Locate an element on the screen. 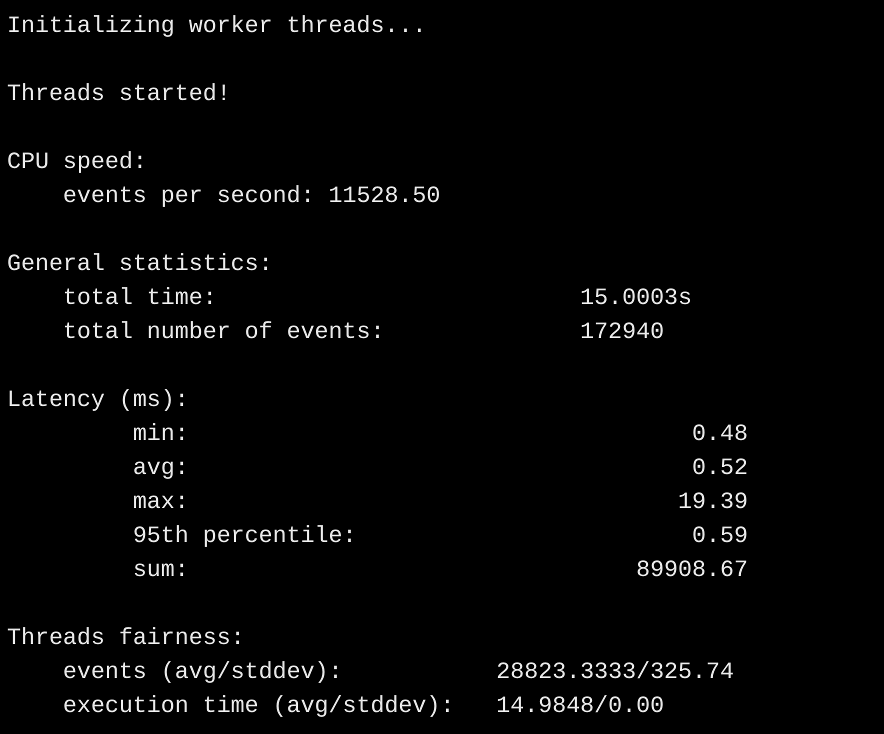  stat-label: total number of events: is located at coordinates (224, 332).